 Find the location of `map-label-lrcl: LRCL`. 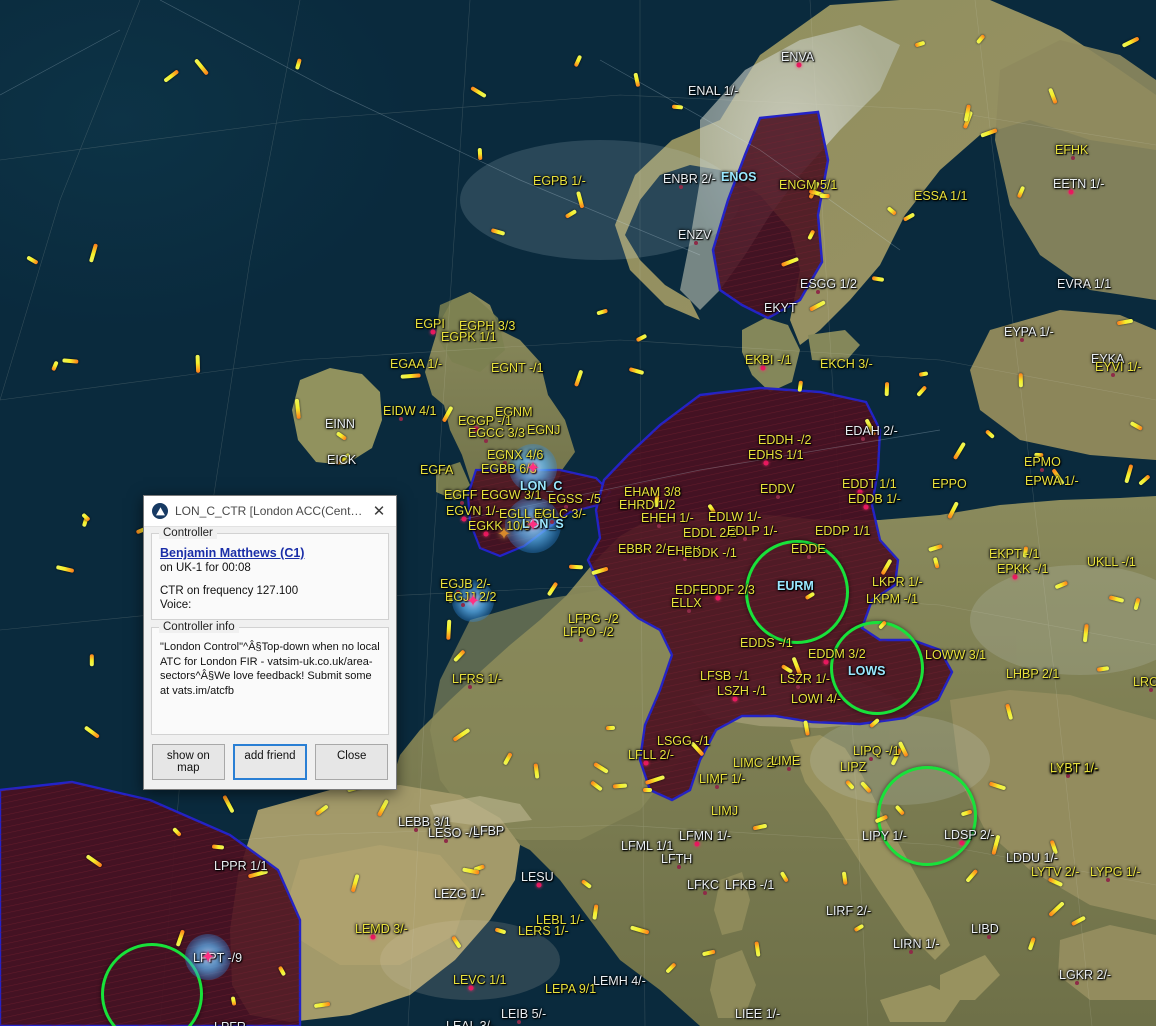

map-label-lrcl: LRCL is located at coordinates (1144, 682).